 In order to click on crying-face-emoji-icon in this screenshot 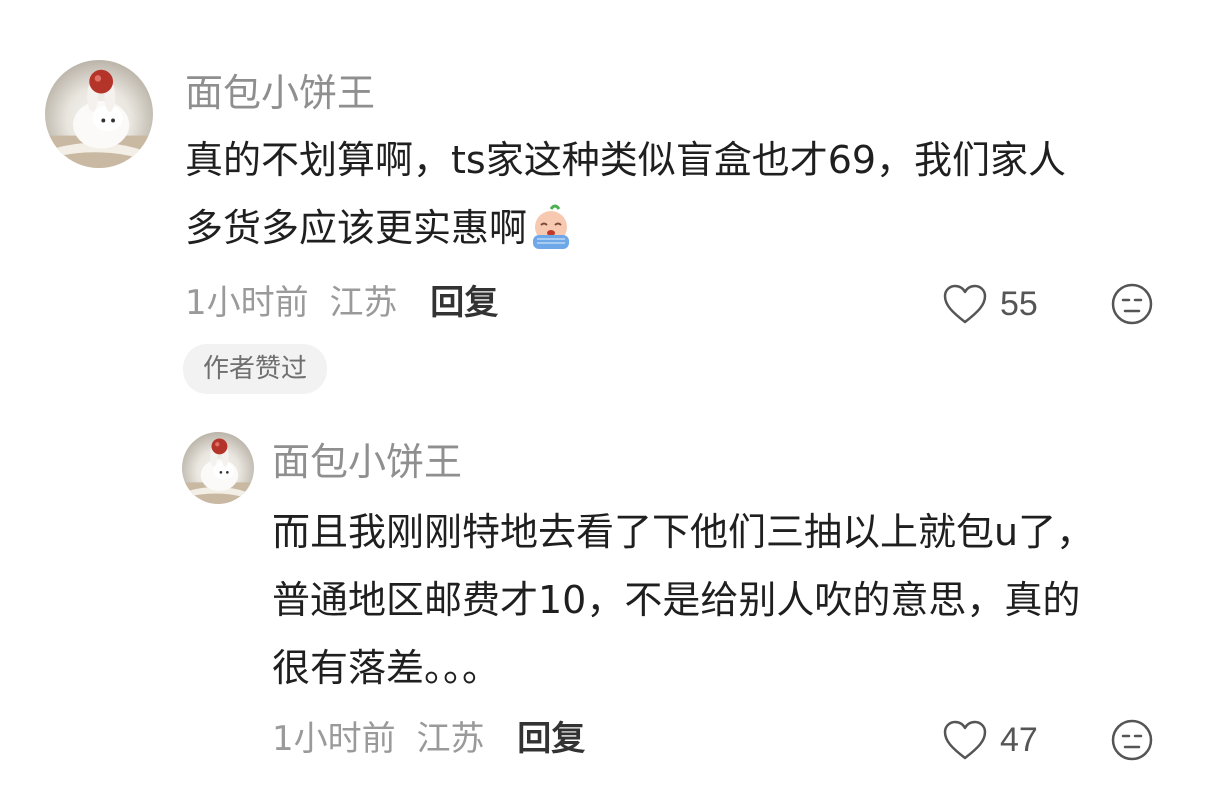, I will do `click(551, 227)`.